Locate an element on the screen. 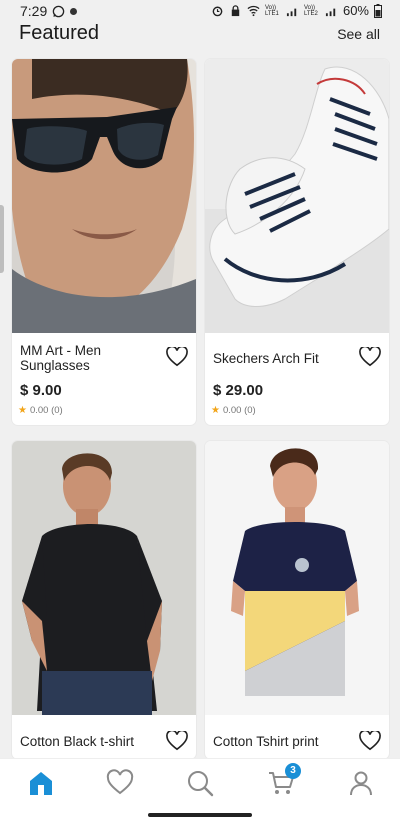 This screenshot has height=823, width=400. product-name: Cotton Tshirt print is located at coordinates (283, 741).